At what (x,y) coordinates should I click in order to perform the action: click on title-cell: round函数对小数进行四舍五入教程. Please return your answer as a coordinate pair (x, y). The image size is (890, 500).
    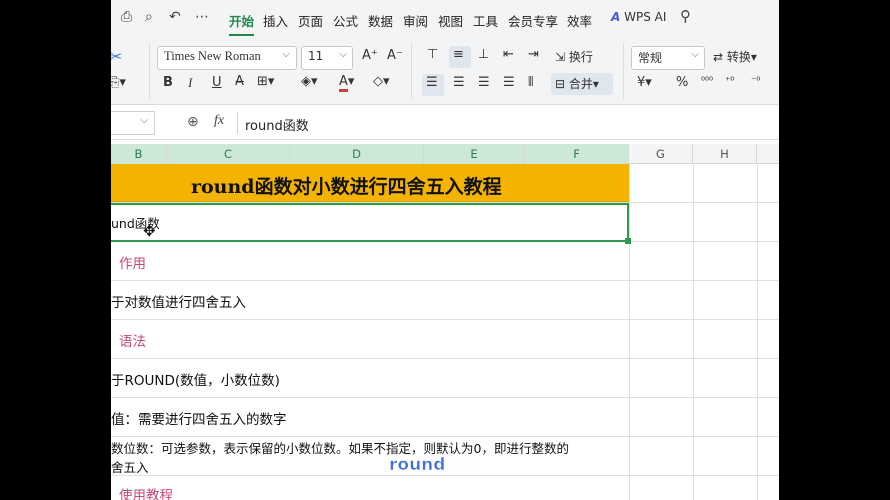
    Looking at the image, I should click on (370, 183).